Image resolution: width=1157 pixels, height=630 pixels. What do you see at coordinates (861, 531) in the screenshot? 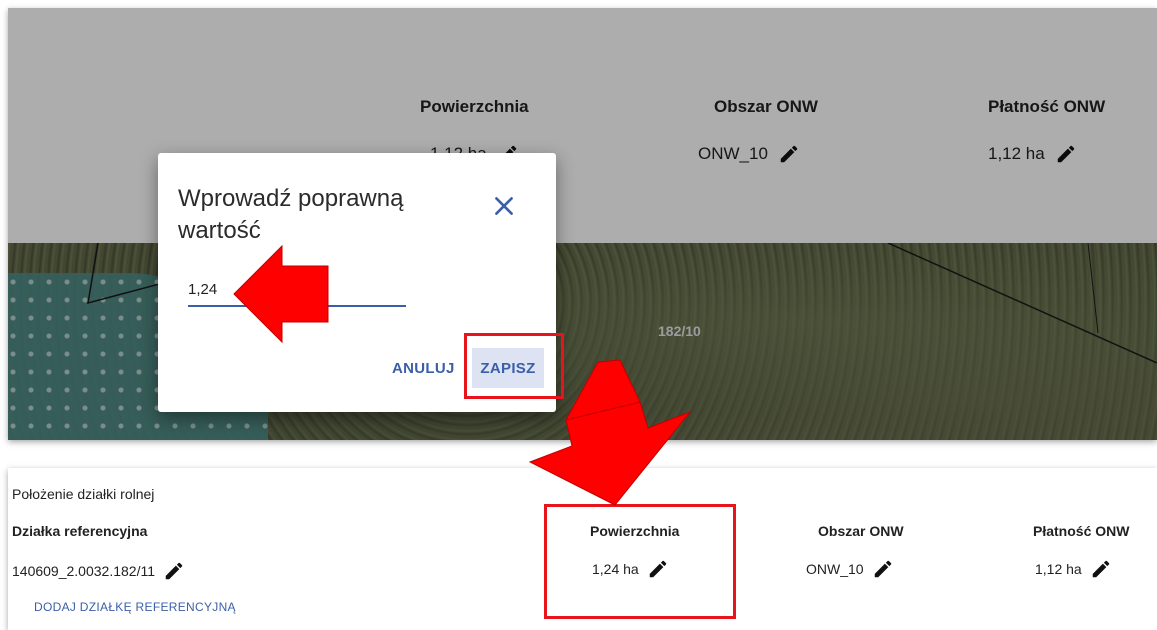
I see `onw-area-header: Obszar ONW` at bounding box center [861, 531].